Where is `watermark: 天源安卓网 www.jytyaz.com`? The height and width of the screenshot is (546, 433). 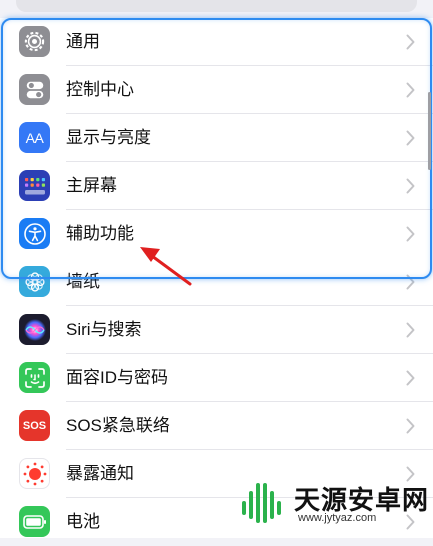 watermark: 天源安卓网 www.jytyaz.com is located at coordinates (334, 502).